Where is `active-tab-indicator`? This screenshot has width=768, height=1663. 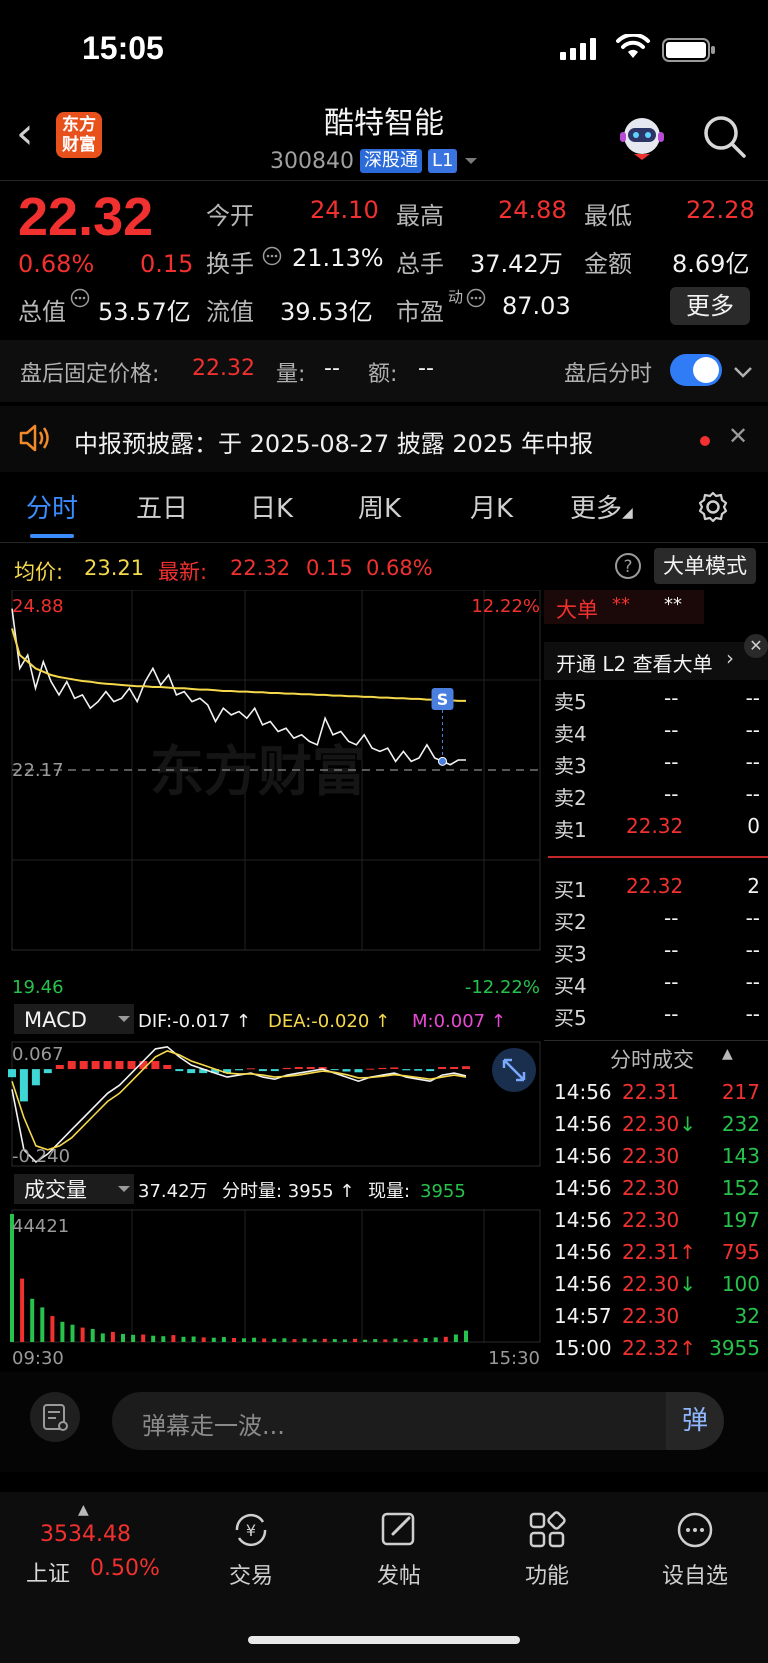 active-tab-indicator is located at coordinates (52, 536).